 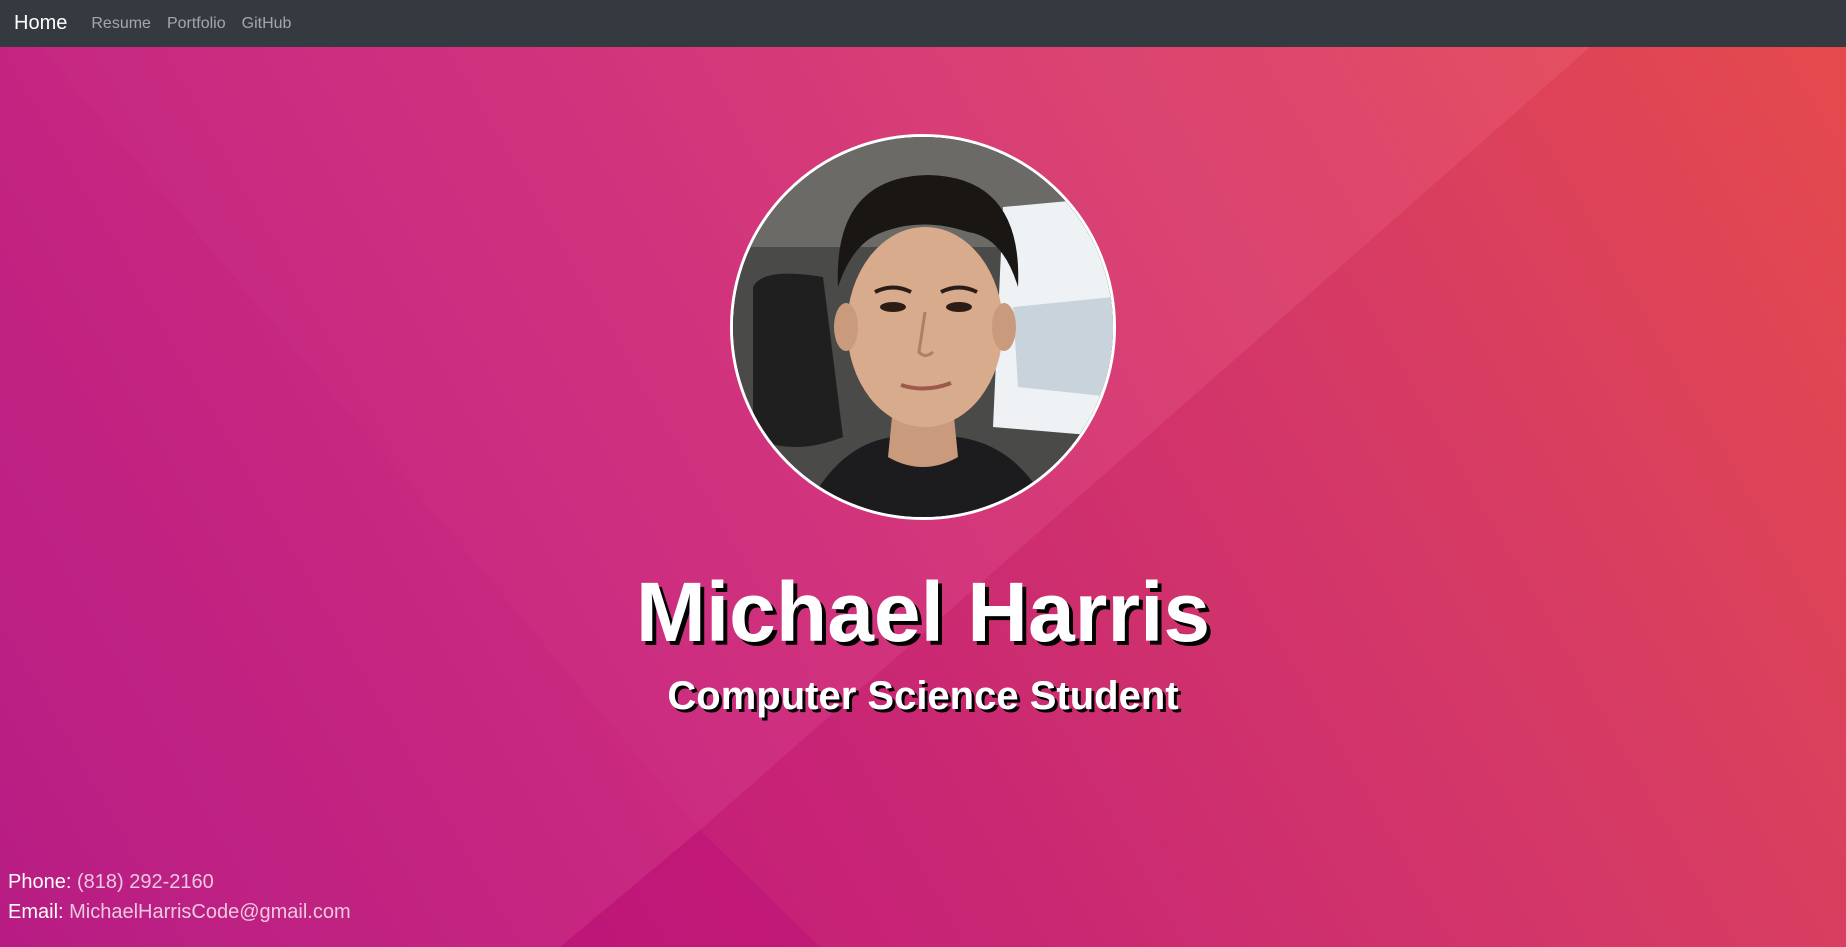 What do you see at coordinates (923, 612) in the screenshot?
I see `hero-name: Michael Harris` at bounding box center [923, 612].